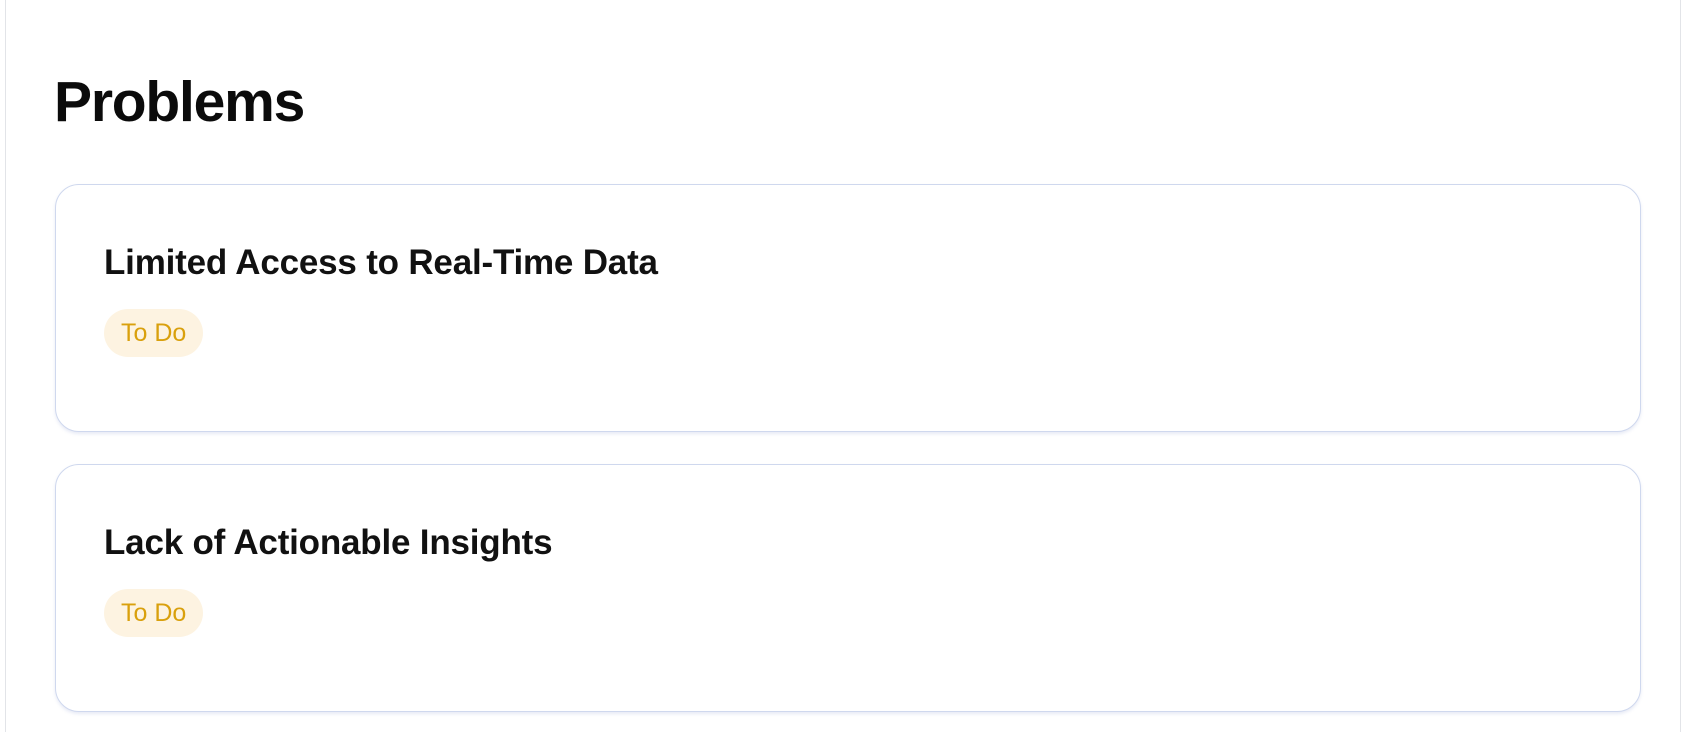 The width and height of the screenshot is (1686, 744). What do you see at coordinates (381, 262) in the screenshot?
I see `problem-title: Limited Access to Real-Time Data` at bounding box center [381, 262].